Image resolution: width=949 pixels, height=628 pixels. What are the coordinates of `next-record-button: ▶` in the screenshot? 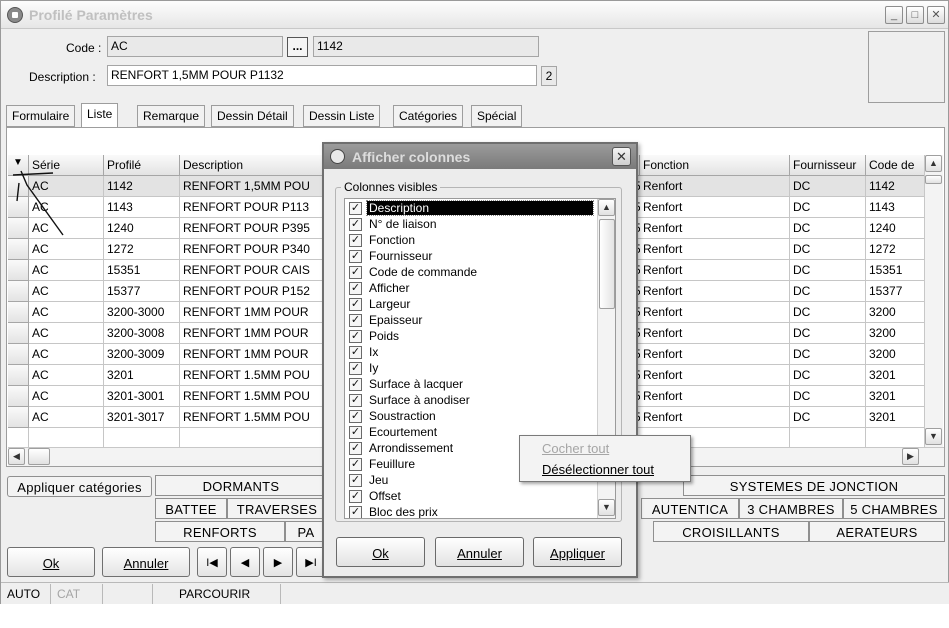 It's located at (278, 562).